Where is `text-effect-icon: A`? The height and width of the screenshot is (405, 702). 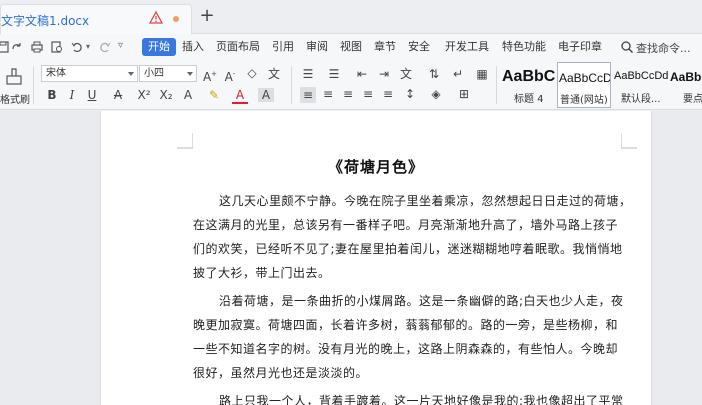 text-effect-icon: A is located at coordinates (188, 95).